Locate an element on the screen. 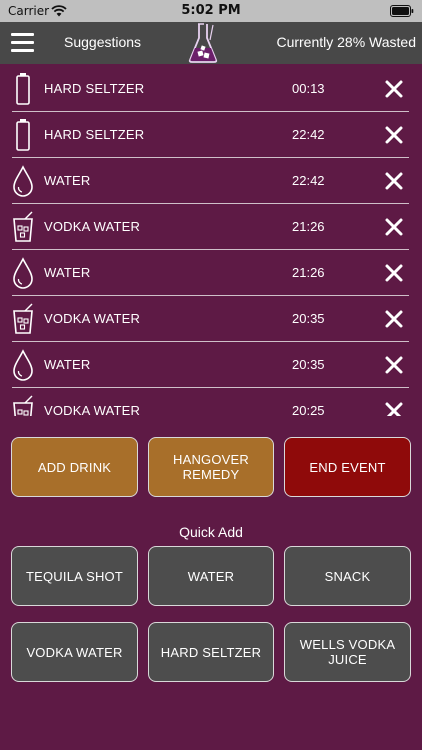 This screenshot has height=750, width=422. hangover-remedy-label-line2: REMEDY is located at coordinates (211, 474).